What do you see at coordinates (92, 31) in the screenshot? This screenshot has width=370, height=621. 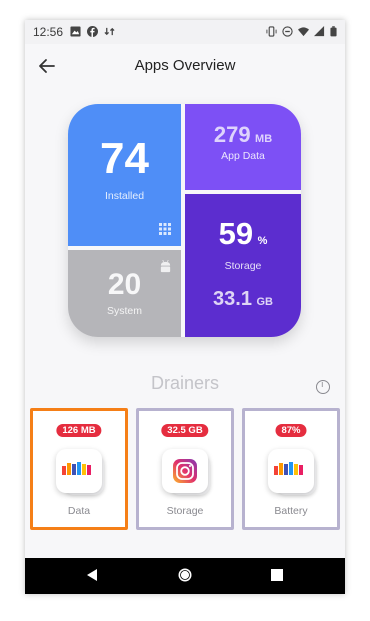 I see `facebook-notification-icon` at bounding box center [92, 31].